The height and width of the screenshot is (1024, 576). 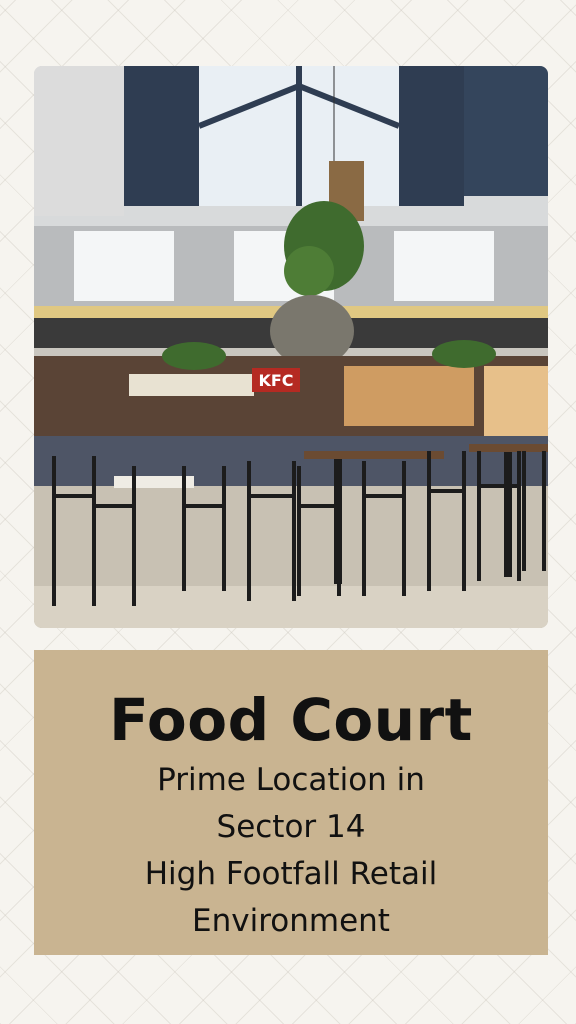 I want to click on card-line-4: Environment, so click(x=291, y=921).